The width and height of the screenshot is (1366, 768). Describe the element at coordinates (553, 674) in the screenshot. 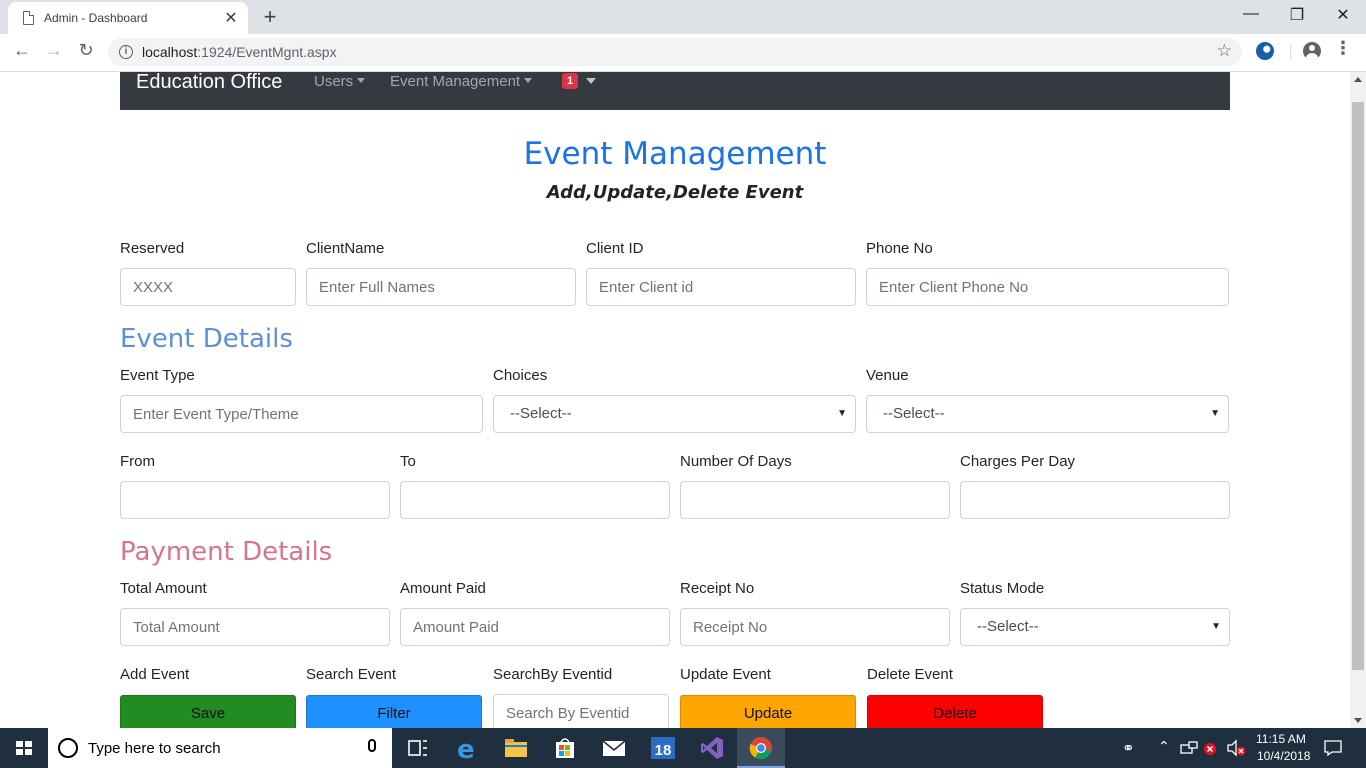

I see `search-by-eventid-label: SearchBy Eventid` at that location.